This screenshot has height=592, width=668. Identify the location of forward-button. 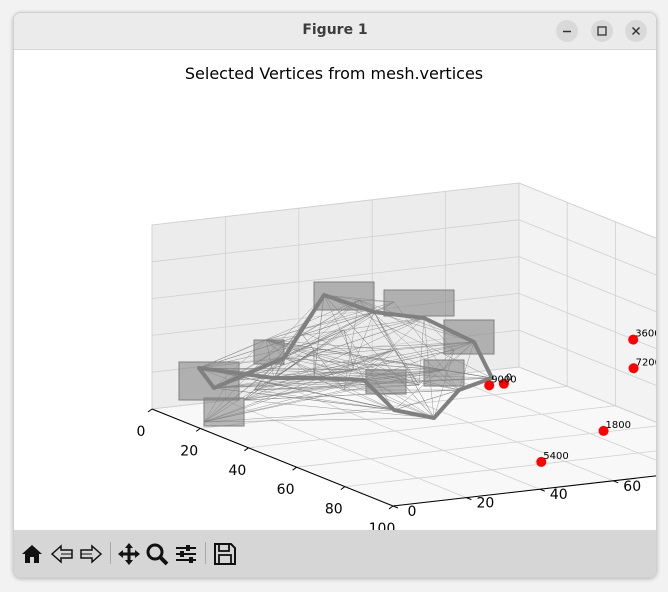
(91, 554).